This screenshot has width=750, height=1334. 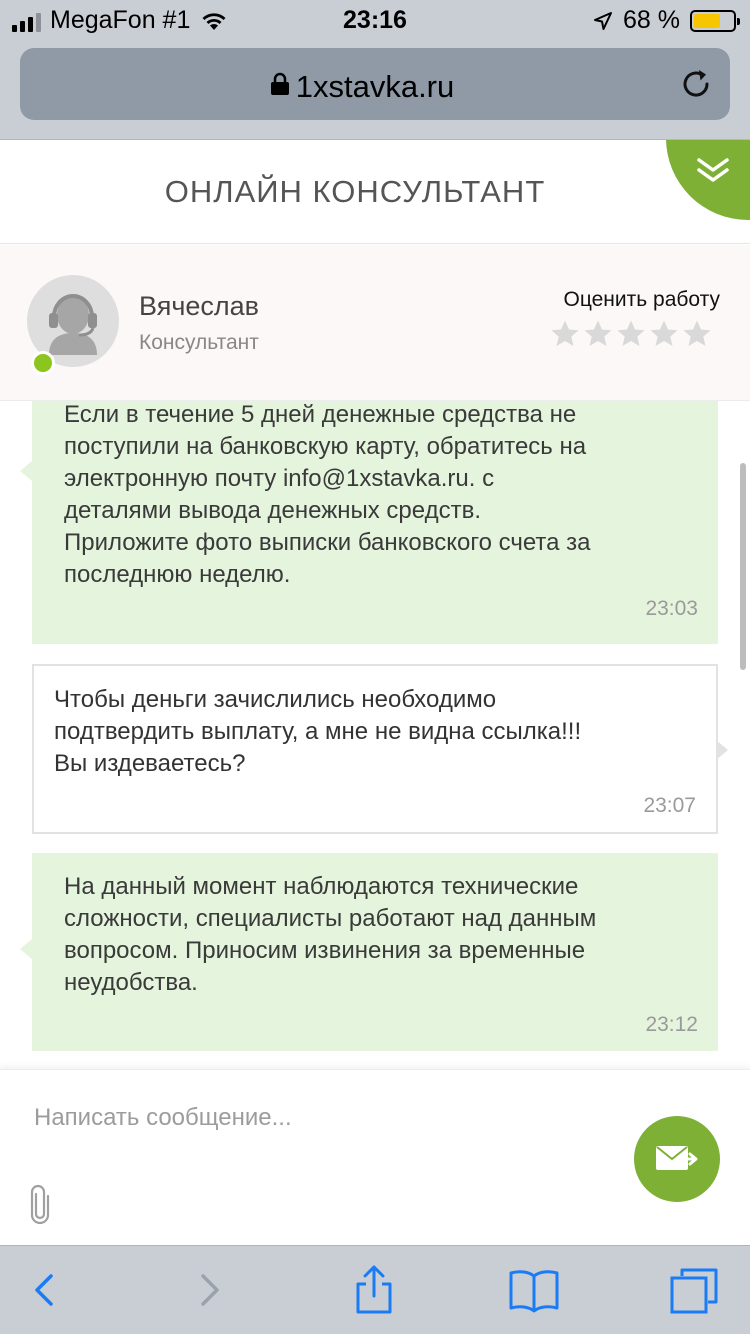 What do you see at coordinates (694, 1290) in the screenshot?
I see `tabs-icon` at bounding box center [694, 1290].